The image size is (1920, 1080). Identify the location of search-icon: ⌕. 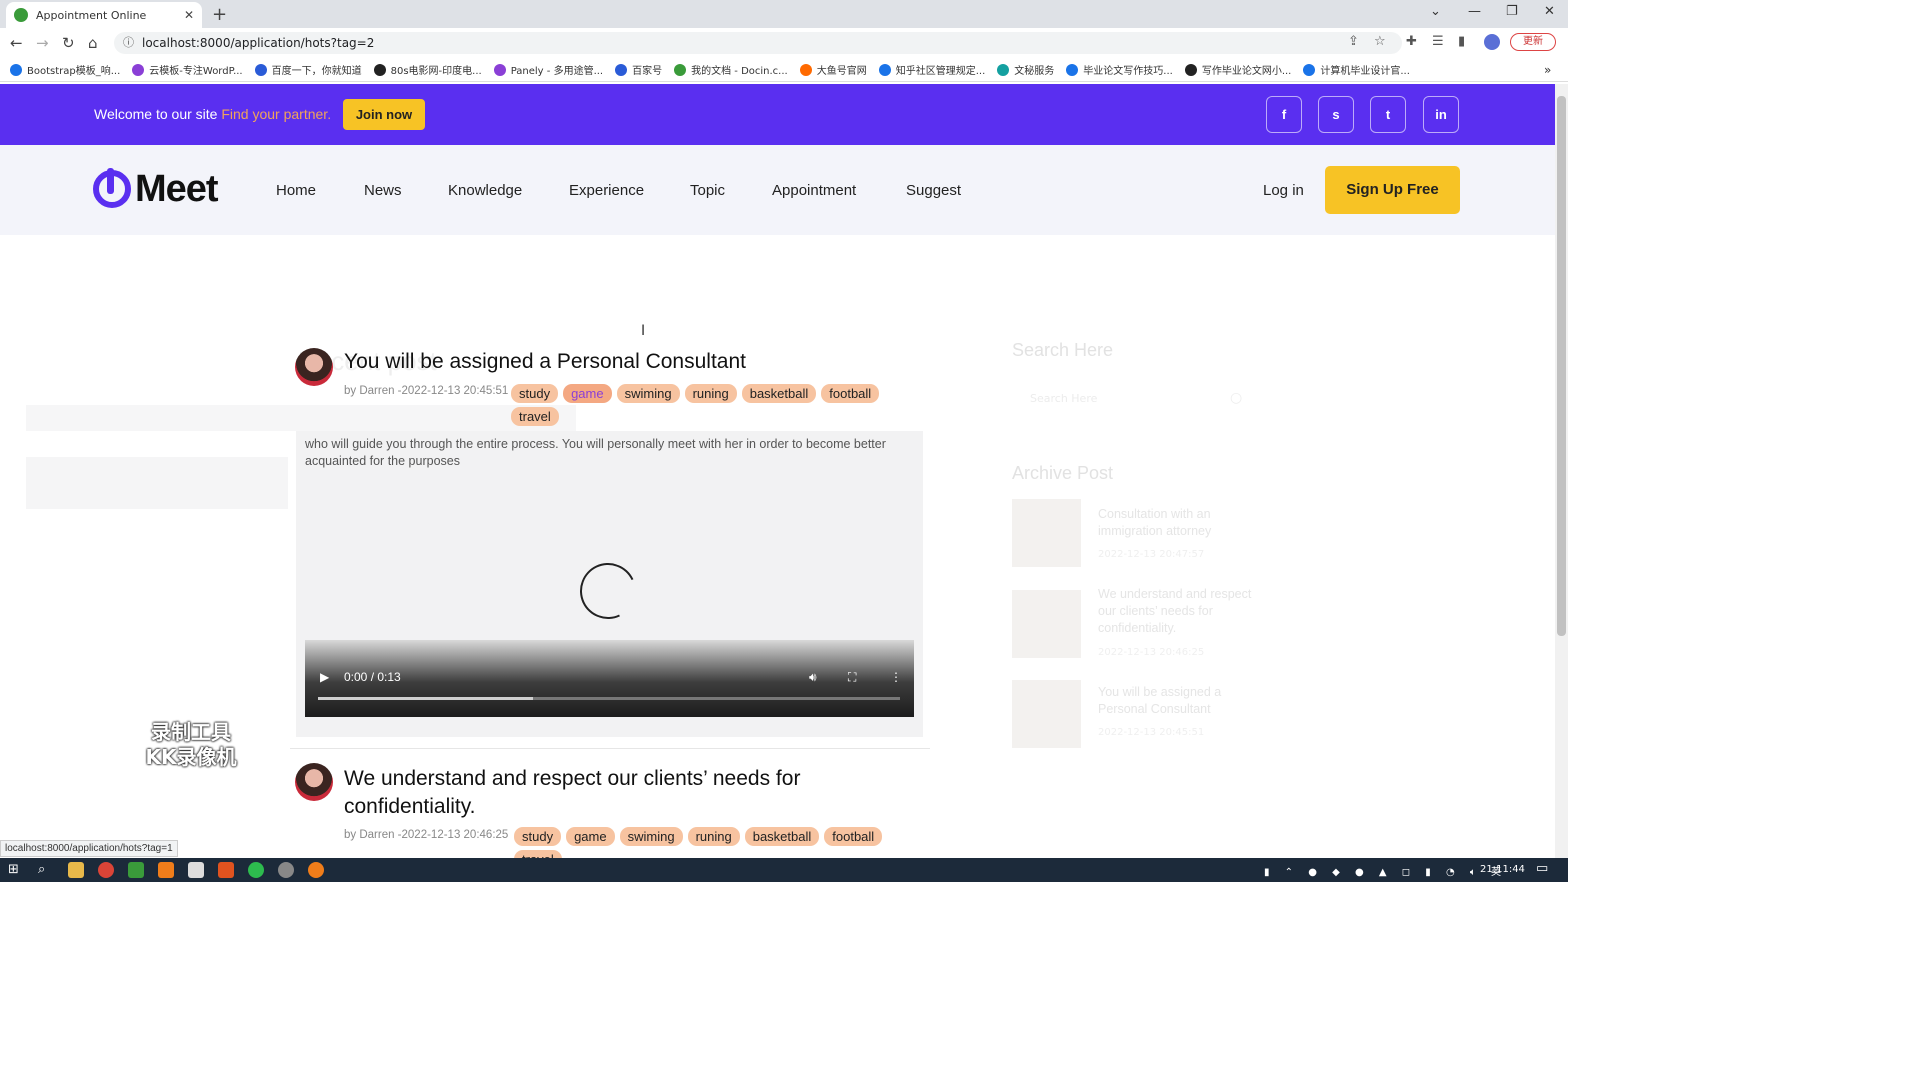
(41, 869).